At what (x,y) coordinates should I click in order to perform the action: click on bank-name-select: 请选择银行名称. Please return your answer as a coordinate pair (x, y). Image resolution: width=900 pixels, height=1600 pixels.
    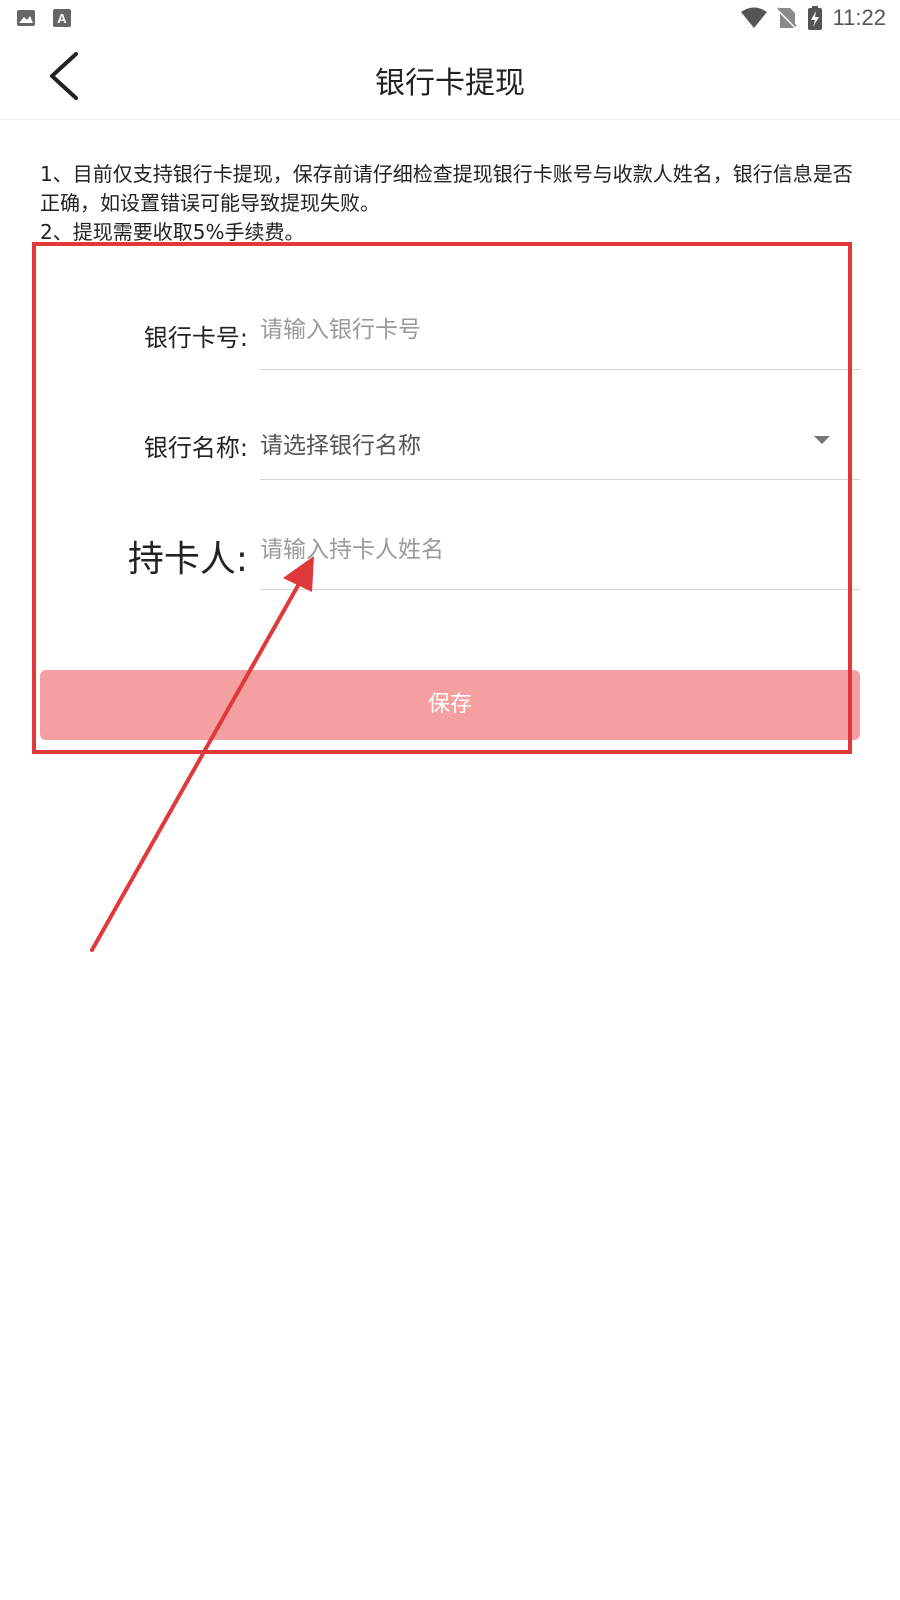
    Looking at the image, I should click on (560, 440).